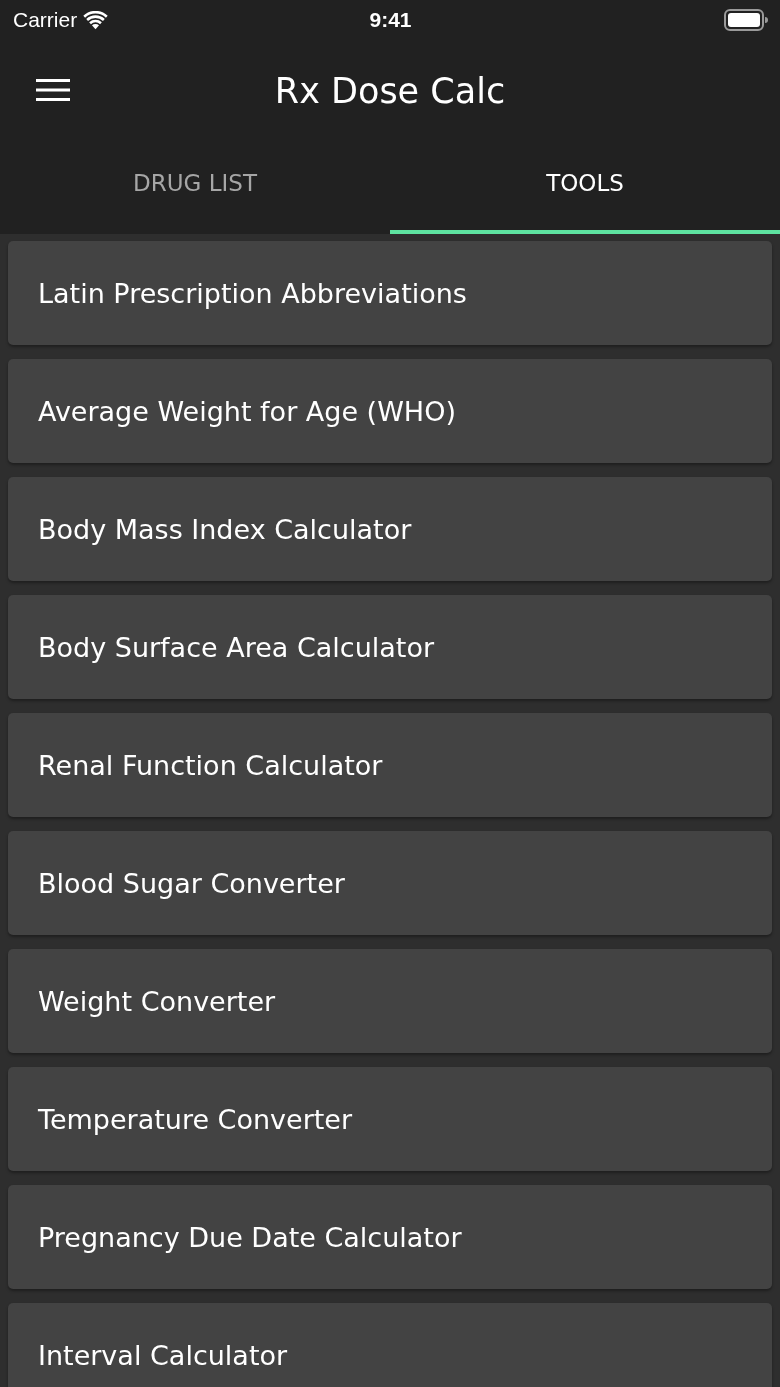 The height and width of the screenshot is (1387, 780). I want to click on tool-list-item: Average Weight for Age (WHO), so click(390, 411).